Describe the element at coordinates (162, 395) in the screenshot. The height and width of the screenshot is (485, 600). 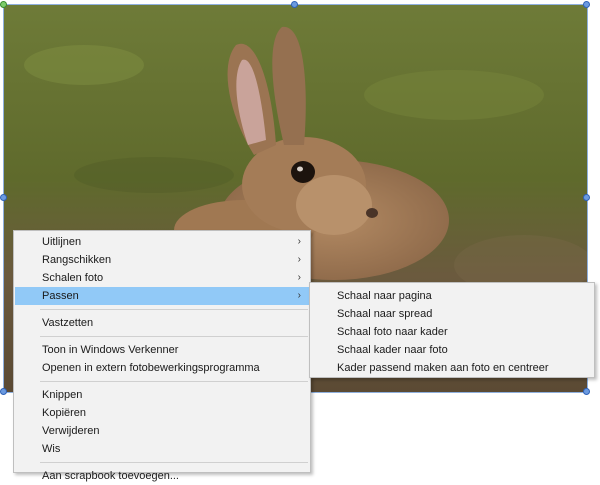
I see `menu-item-knippen: Knippen` at that location.